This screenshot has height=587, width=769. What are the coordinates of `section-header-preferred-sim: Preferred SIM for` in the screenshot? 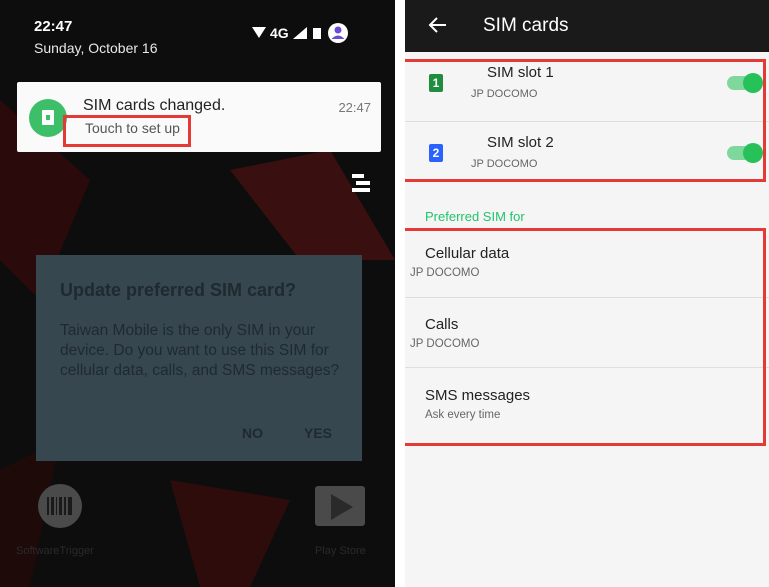 It's located at (475, 216).